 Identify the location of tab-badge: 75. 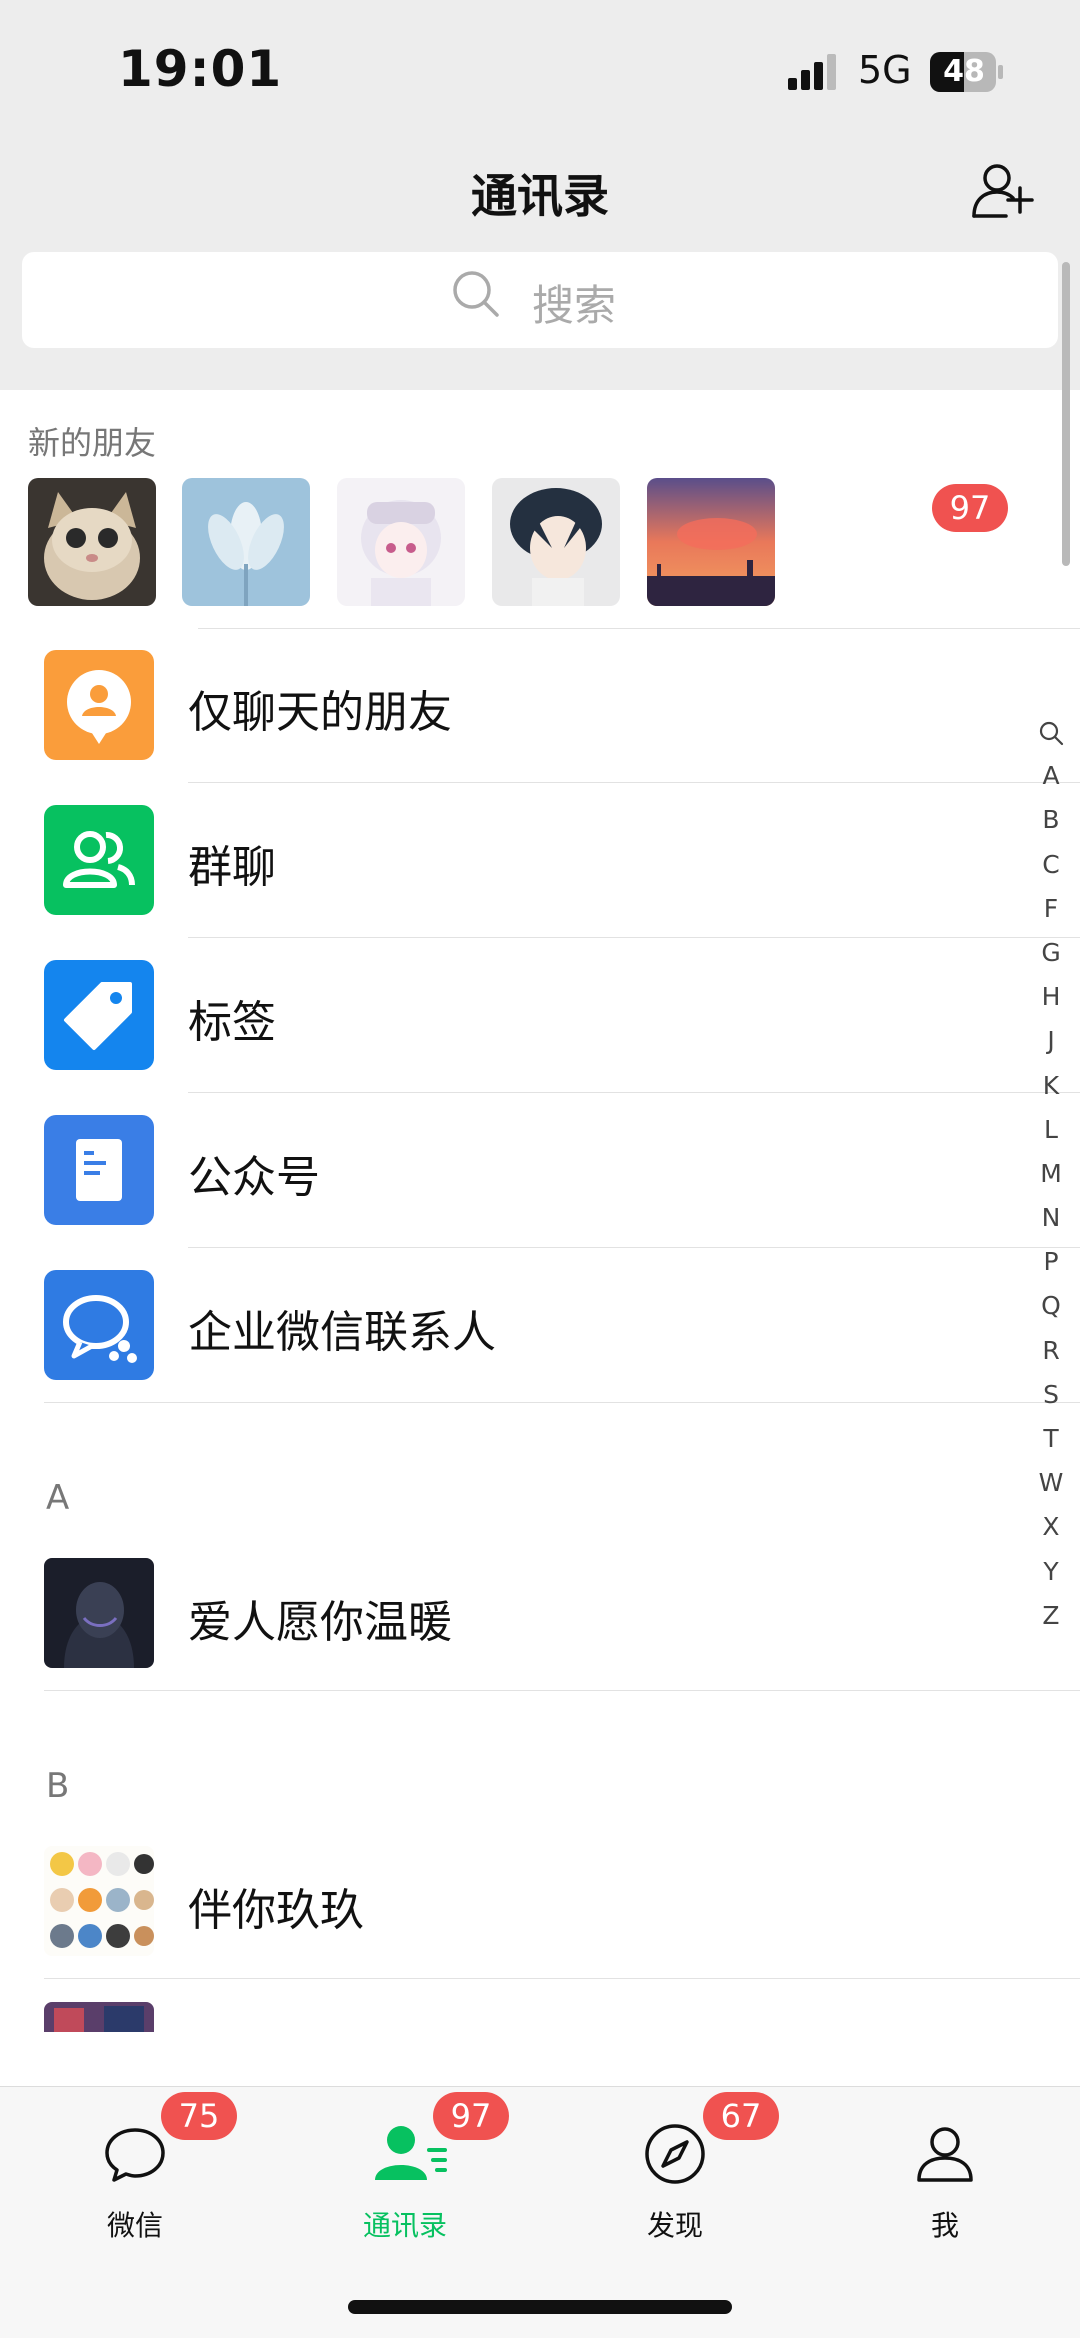
(199, 2116).